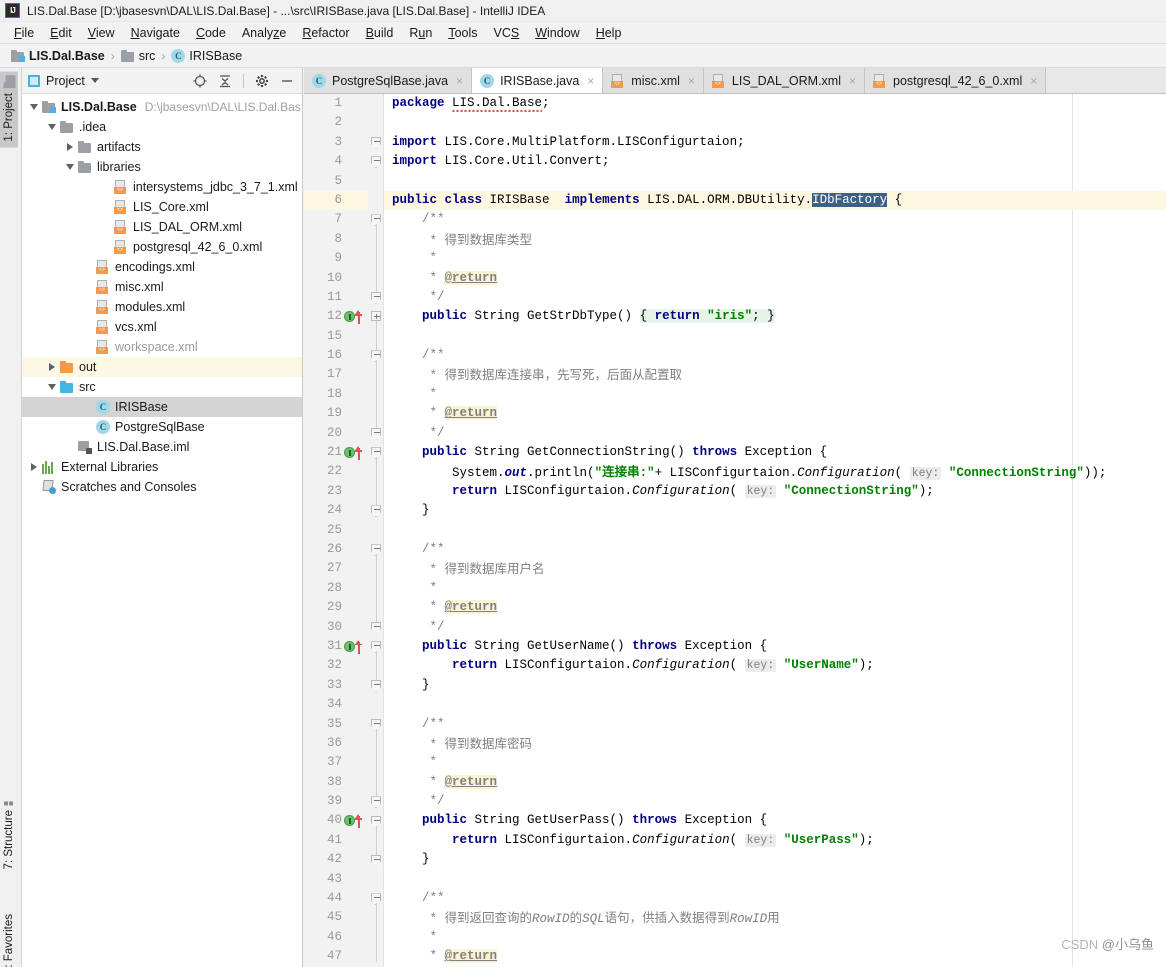 This screenshot has width=1166, height=967. I want to click on breadcrumb-item-src: src, so click(138, 56).